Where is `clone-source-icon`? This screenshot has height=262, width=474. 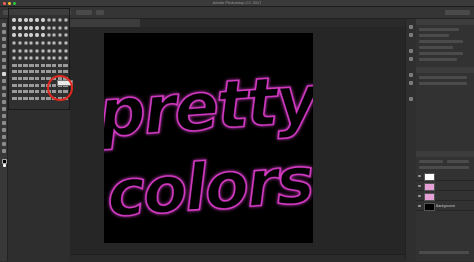
clone-source-icon is located at coordinates (411, 59).